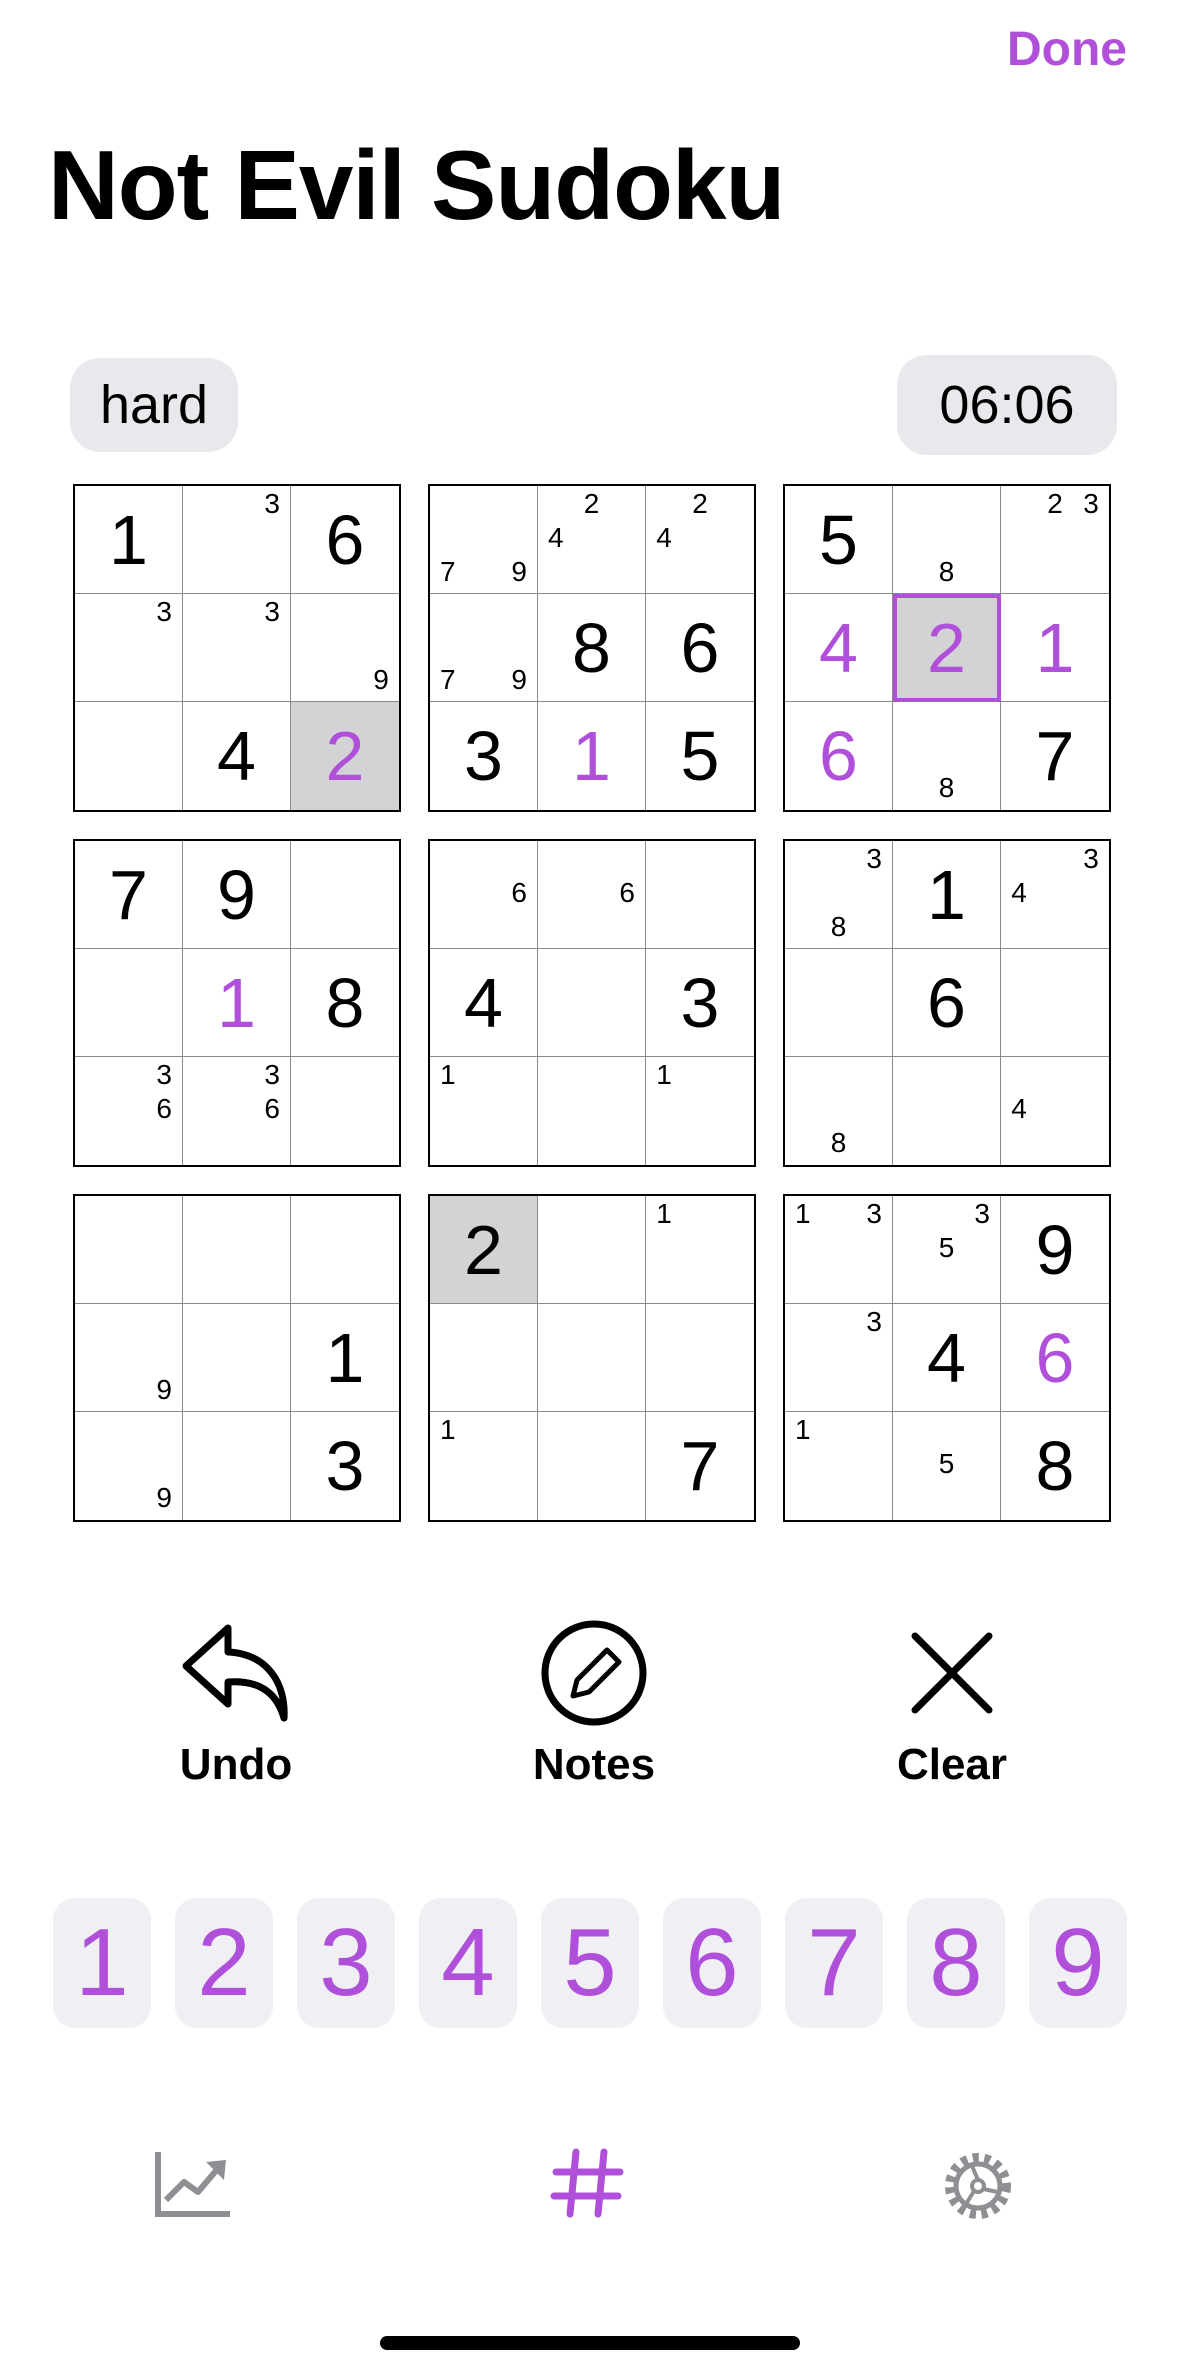  What do you see at coordinates (1055, 895) in the screenshot?
I see `sudoku-cell: 34` at bounding box center [1055, 895].